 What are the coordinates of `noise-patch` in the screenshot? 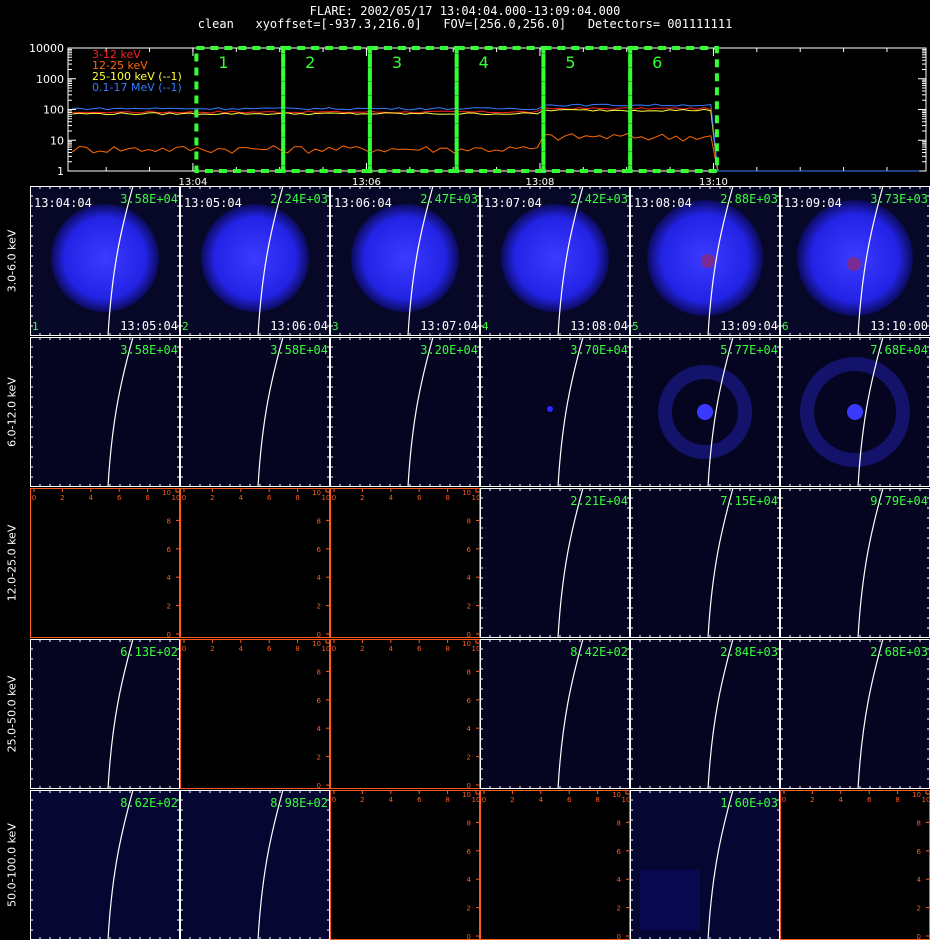 It's located at (670, 900).